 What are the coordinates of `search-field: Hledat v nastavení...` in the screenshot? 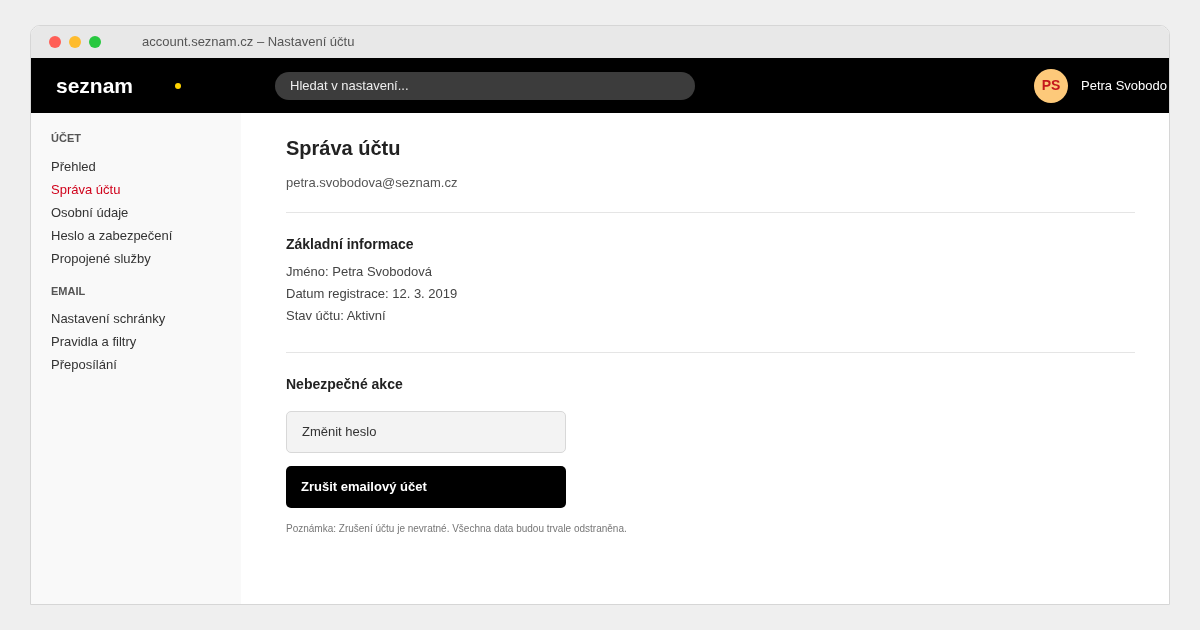 It's located at (485, 85).